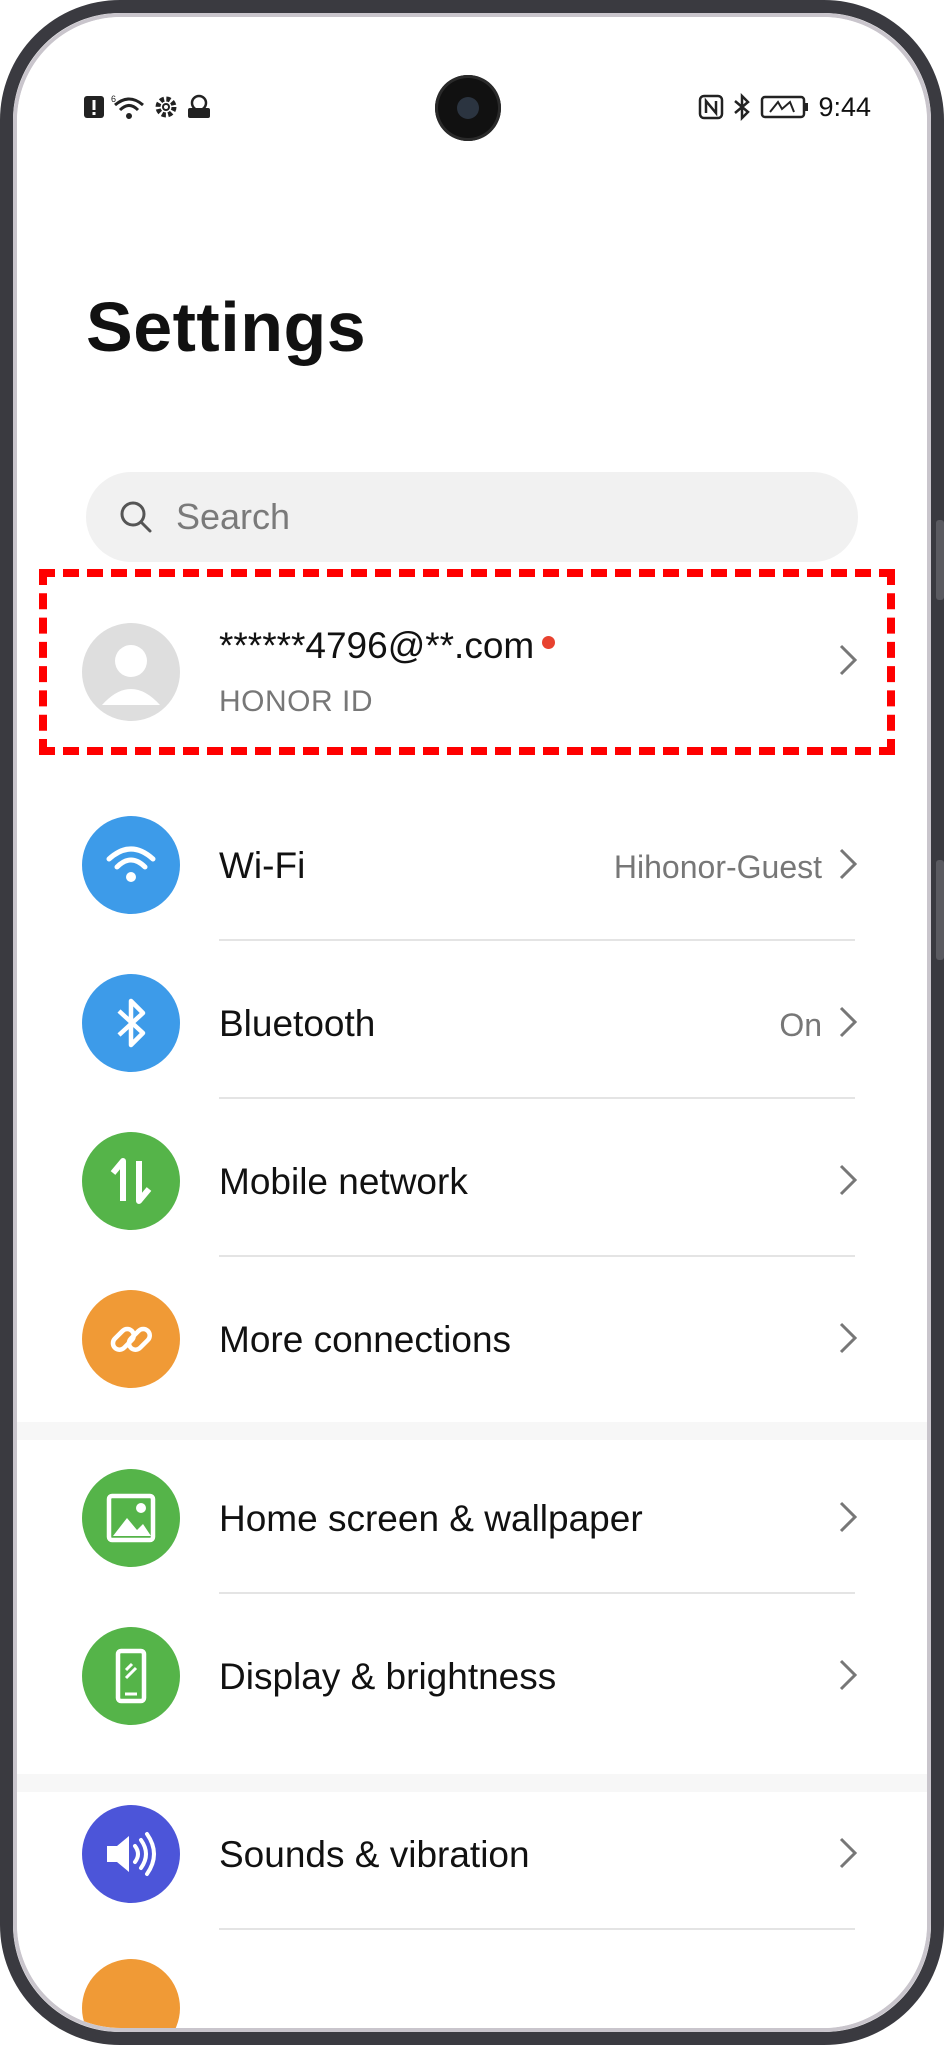  Describe the element at coordinates (472, 1178) in the screenshot. I see `settings-item-mobile-network: Mobile network` at that location.